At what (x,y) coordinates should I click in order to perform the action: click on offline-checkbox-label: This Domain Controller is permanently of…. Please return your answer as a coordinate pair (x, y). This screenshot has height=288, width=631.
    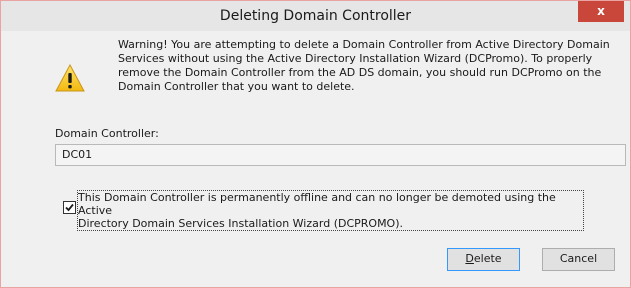
    Looking at the image, I should click on (330, 210).